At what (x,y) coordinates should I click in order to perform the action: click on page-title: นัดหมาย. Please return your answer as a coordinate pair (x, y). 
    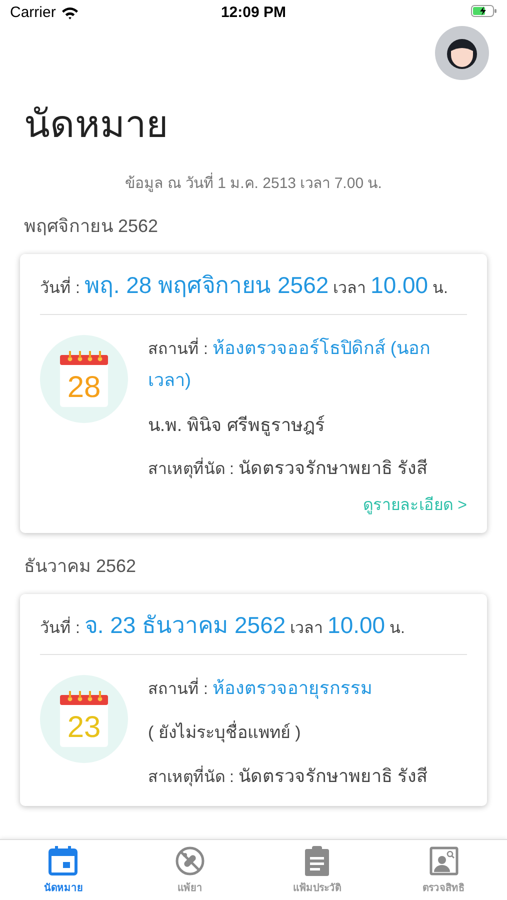
    Looking at the image, I should click on (96, 125).